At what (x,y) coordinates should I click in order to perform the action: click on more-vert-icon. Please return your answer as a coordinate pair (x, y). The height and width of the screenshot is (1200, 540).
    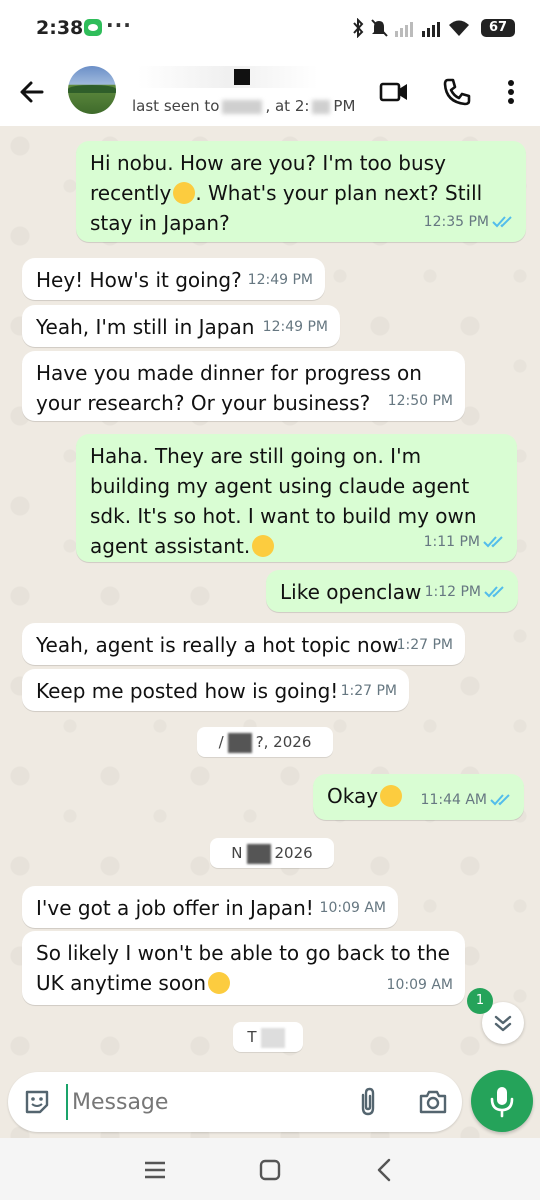
    Looking at the image, I should click on (511, 92).